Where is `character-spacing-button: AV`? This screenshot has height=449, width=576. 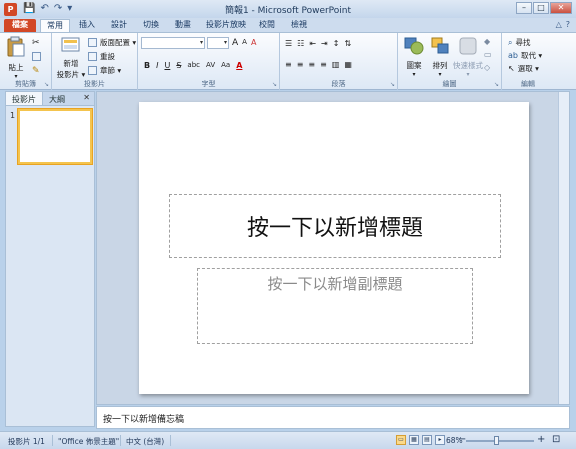 character-spacing-button: AV is located at coordinates (210, 65).